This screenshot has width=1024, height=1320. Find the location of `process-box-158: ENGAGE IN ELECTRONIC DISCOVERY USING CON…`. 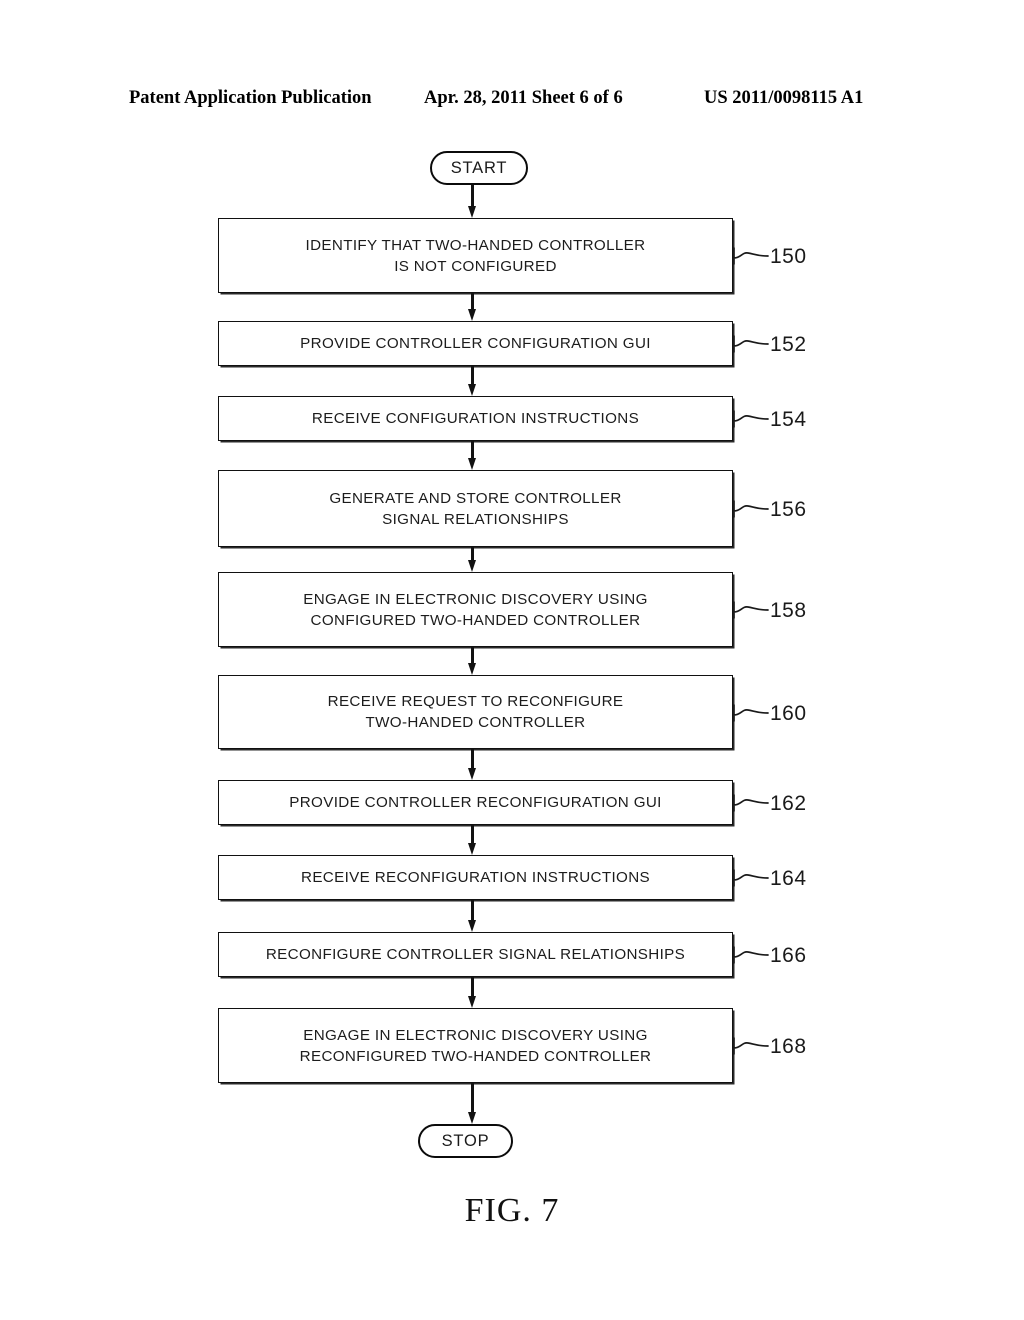

process-box-158: ENGAGE IN ELECTRONIC DISCOVERY USING CON… is located at coordinates (475, 609).